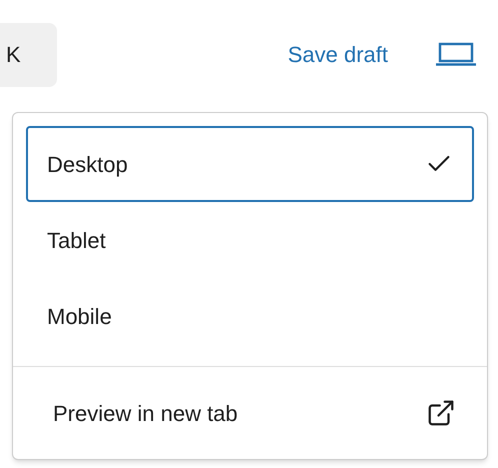 This screenshot has height=468, width=498. Describe the element at coordinates (250, 164) in the screenshot. I see `device-option: Desktop` at that location.